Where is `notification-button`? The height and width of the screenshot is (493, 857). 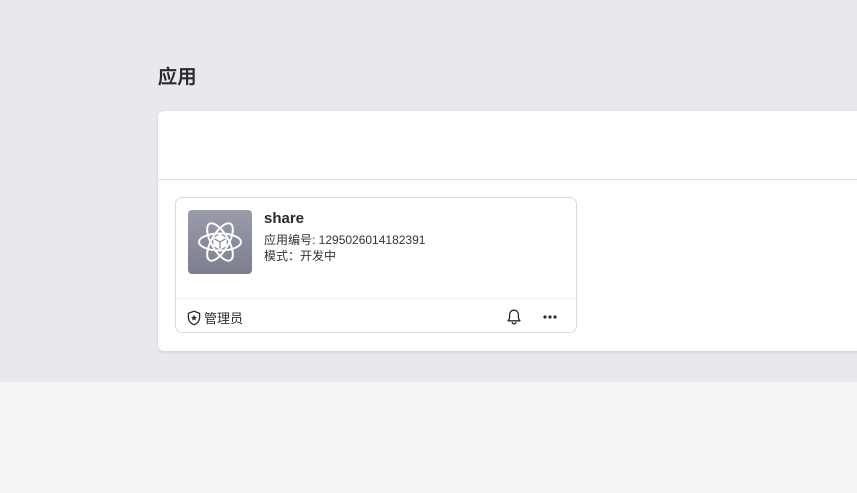
notification-button is located at coordinates (514, 317).